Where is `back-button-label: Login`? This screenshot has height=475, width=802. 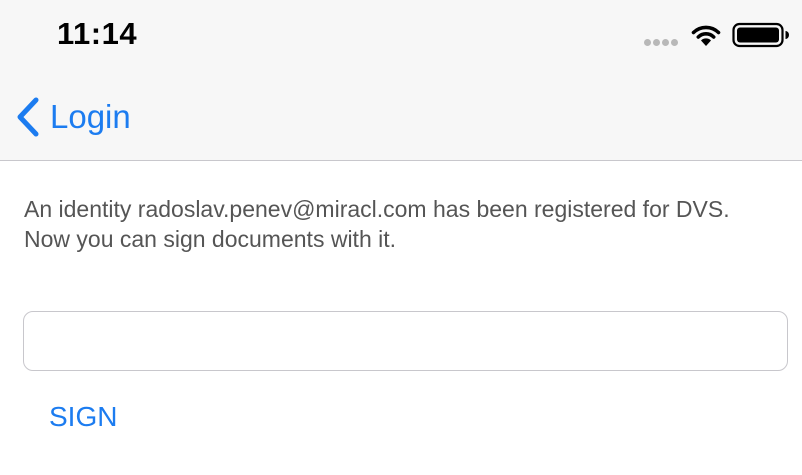
back-button-label: Login is located at coordinates (90, 116).